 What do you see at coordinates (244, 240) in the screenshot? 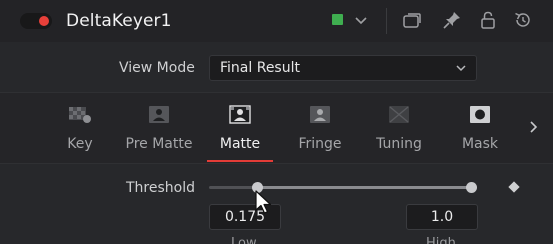
I see `threshold-low-label: Low` at bounding box center [244, 240].